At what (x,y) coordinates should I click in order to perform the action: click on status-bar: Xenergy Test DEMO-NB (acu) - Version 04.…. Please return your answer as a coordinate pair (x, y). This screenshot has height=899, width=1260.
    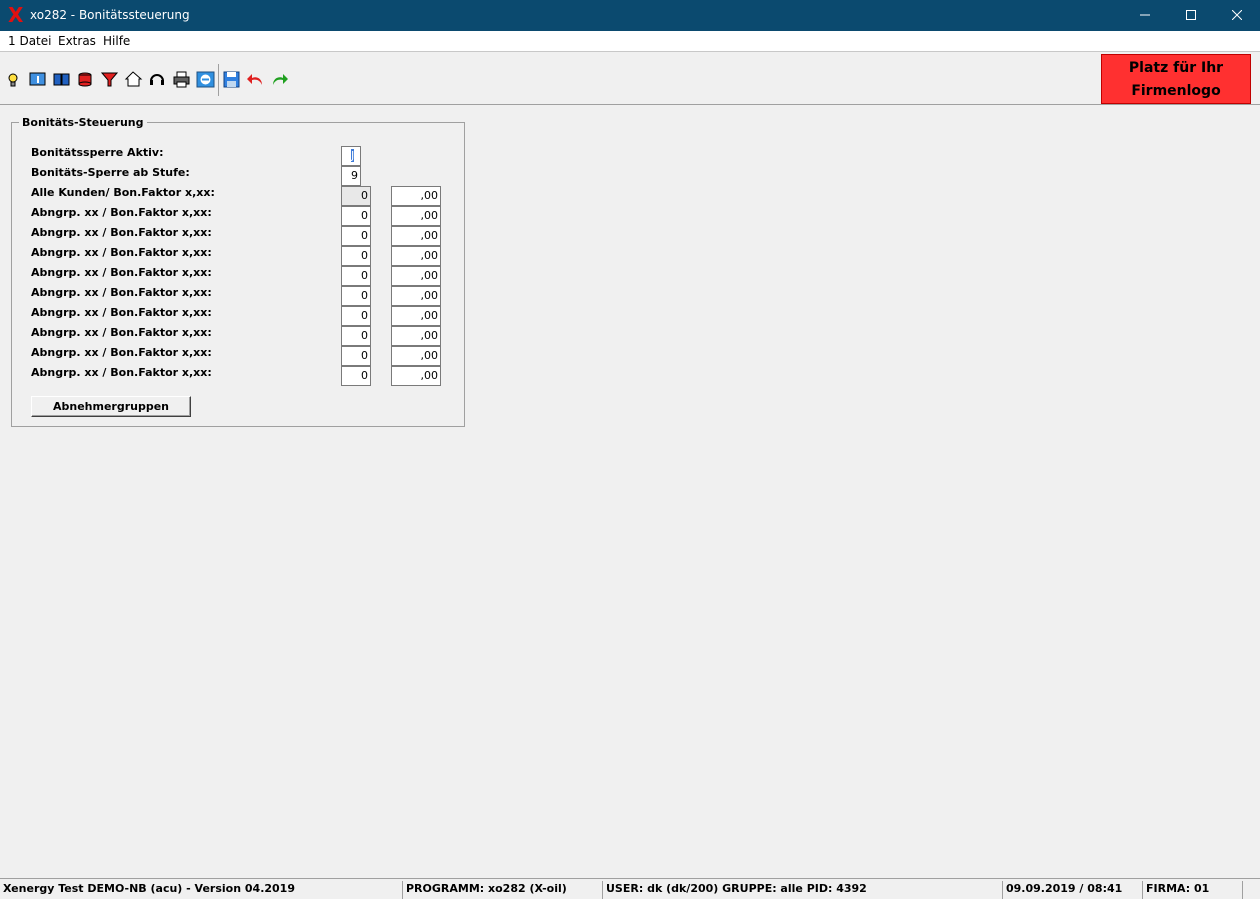
    Looking at the image, I should click on (630, 888).